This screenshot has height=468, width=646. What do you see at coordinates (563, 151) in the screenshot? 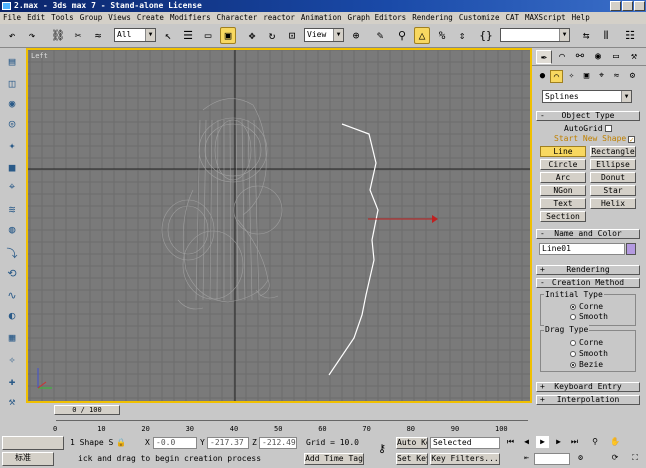
I see `object-type-line-button: Line` at bounding box center [563, 151].